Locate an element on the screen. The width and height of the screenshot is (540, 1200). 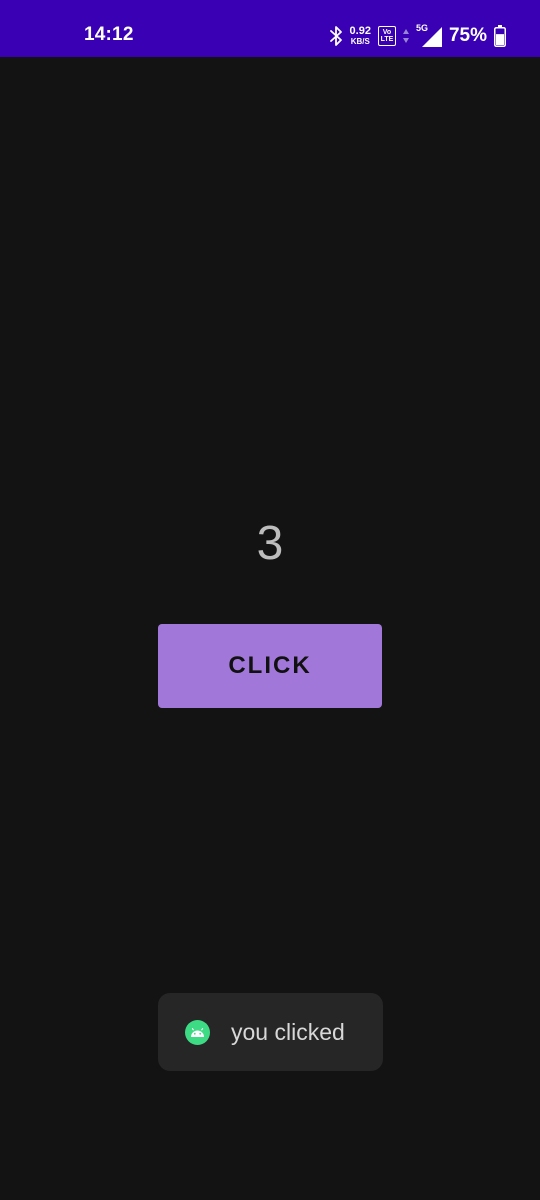
network-speed-unit: KB/S is located at coordinates (360, 41).